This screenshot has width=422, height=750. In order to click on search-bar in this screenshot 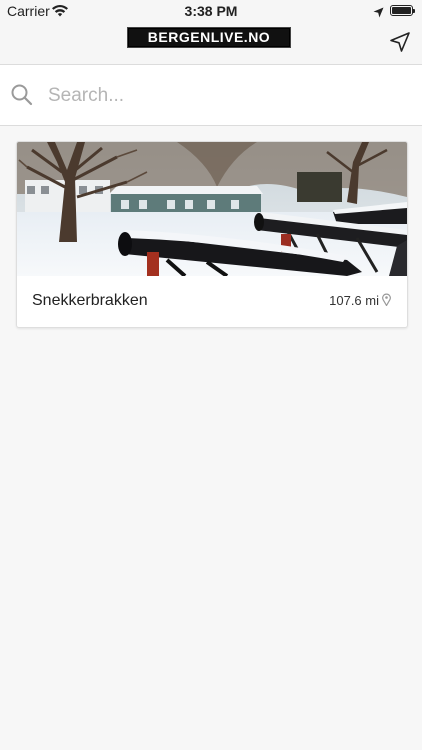, I will do `click(211, 95)`.